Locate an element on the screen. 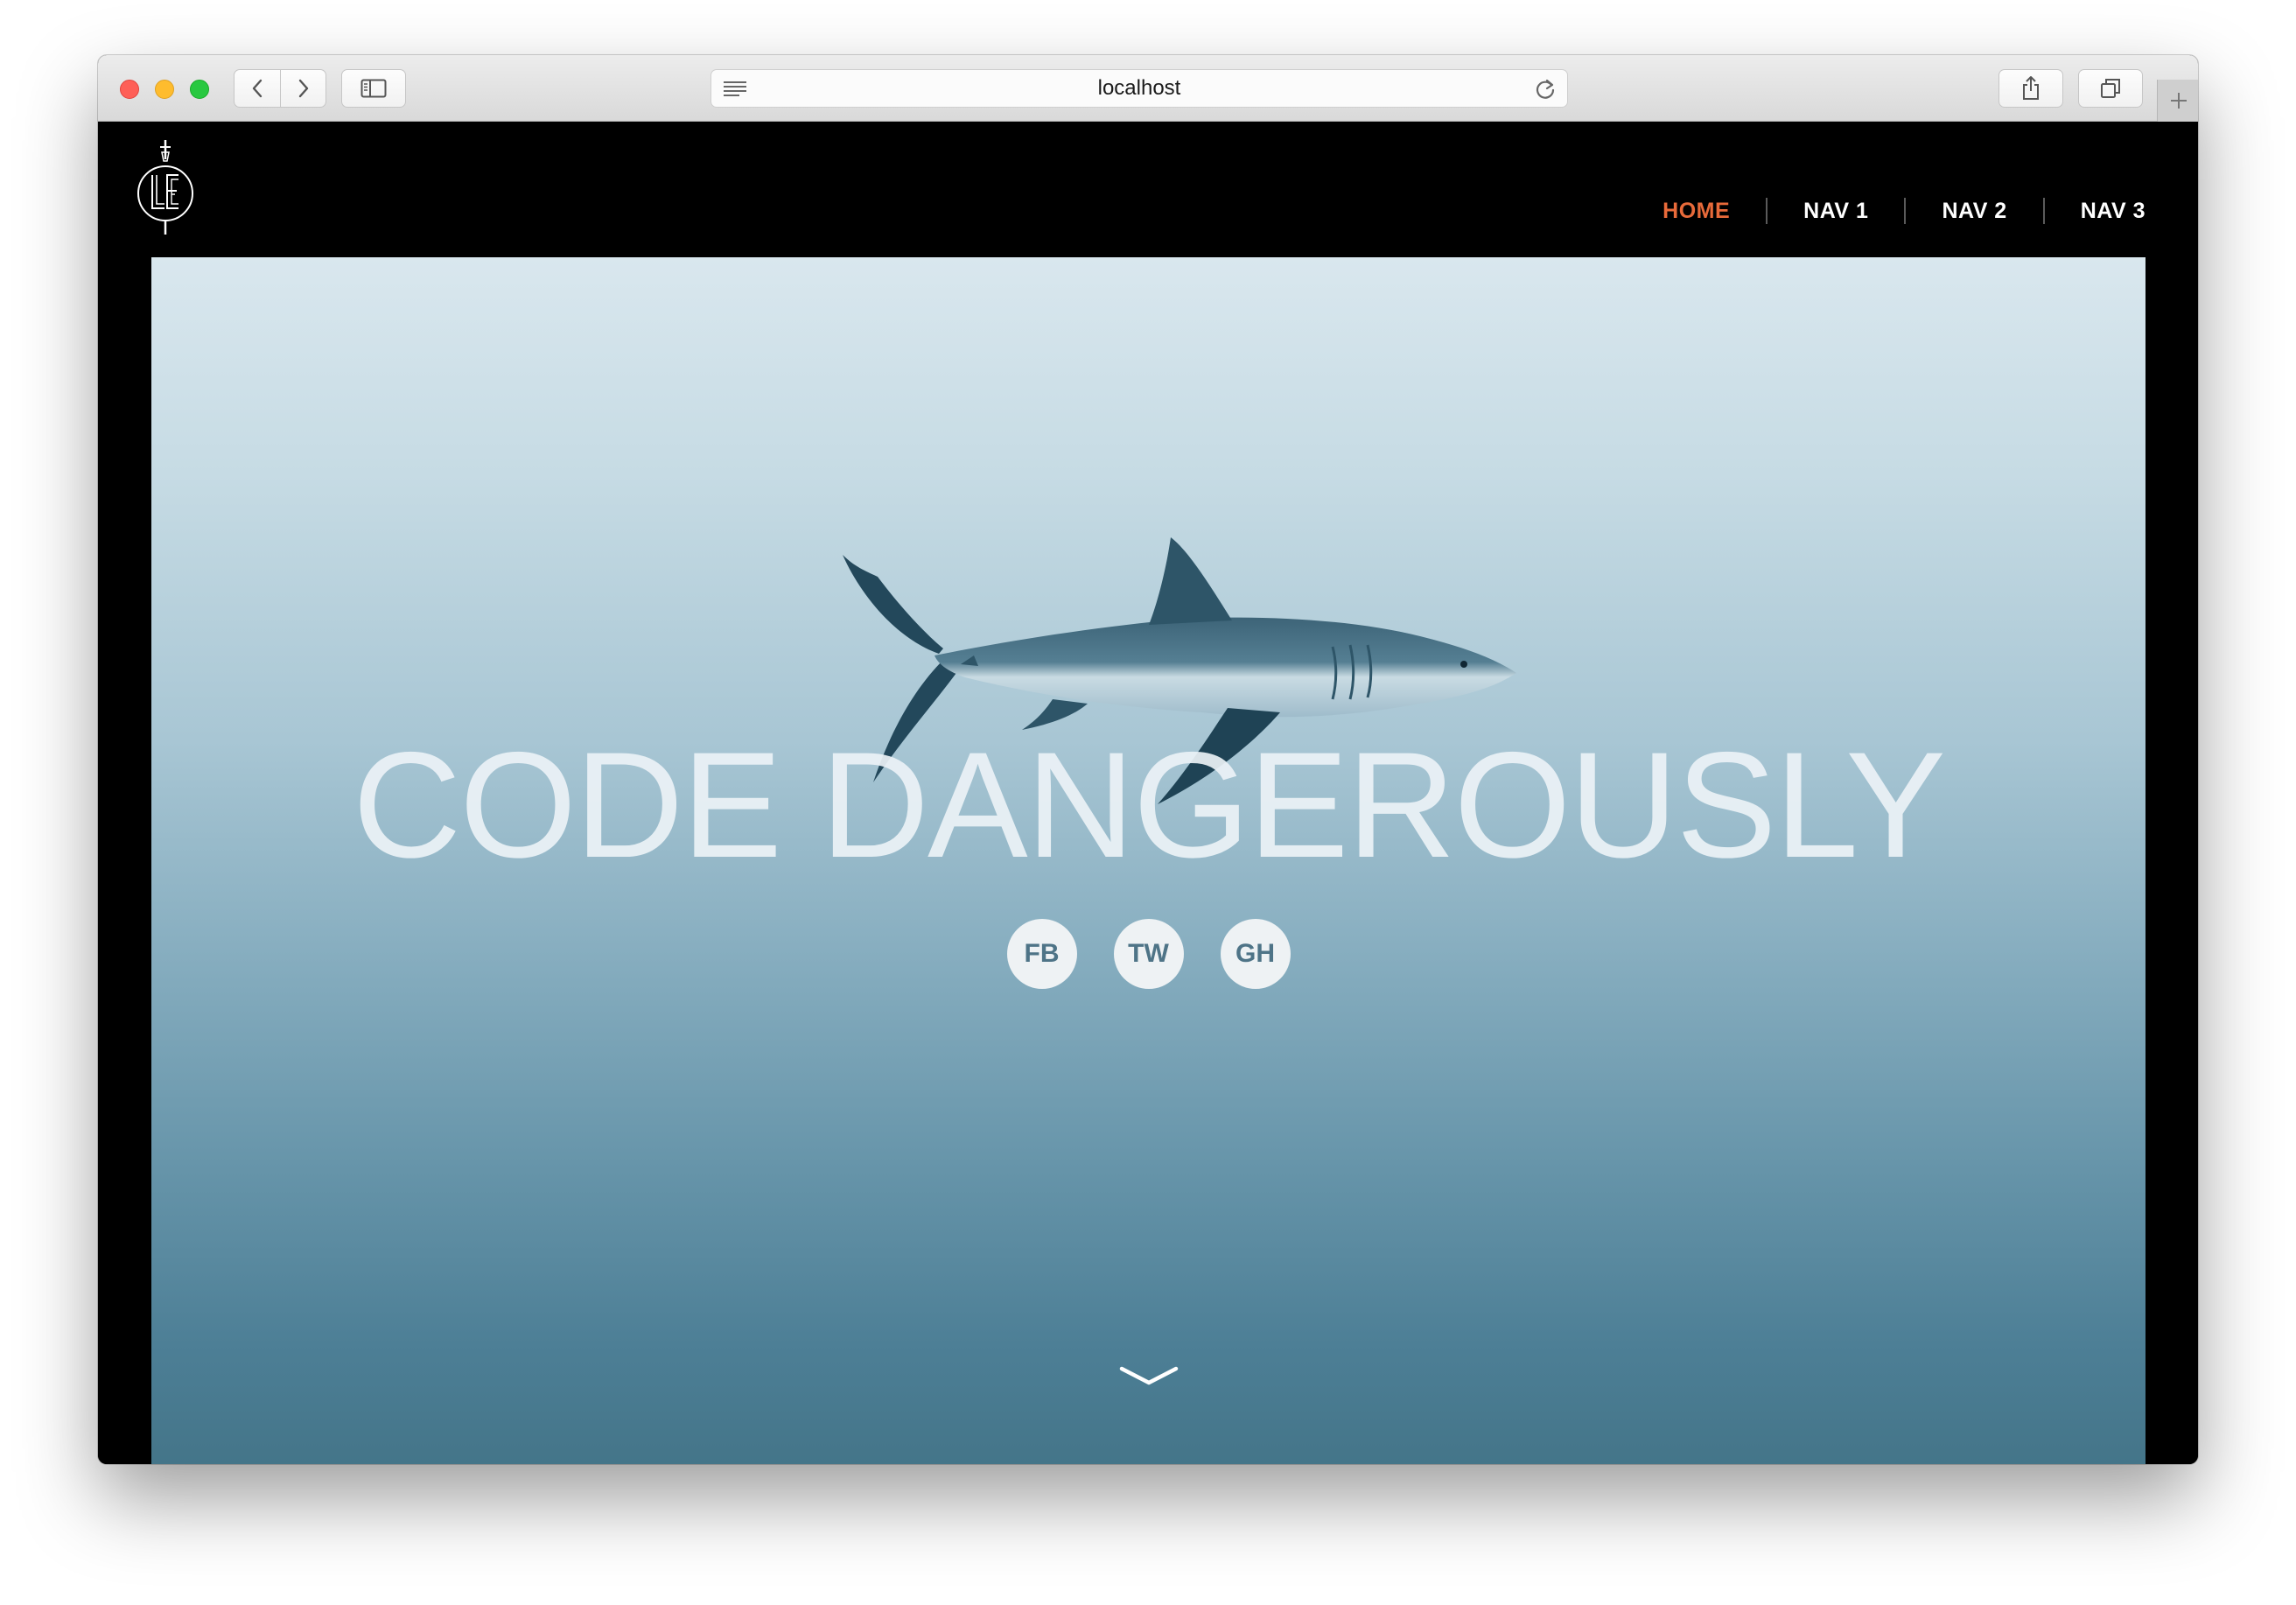  nav-3: NAV 3 is located at coordinates (2095, 212).